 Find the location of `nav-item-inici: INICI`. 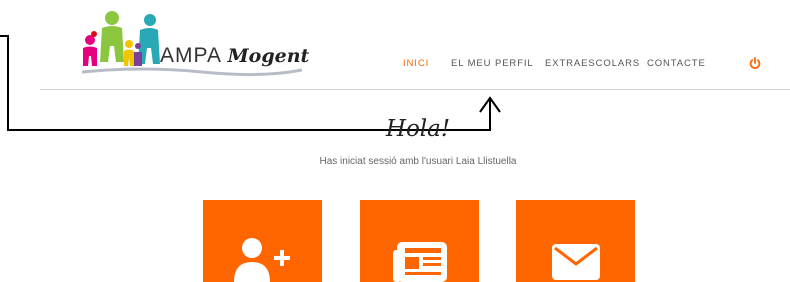

nav-item-inici: INICI is located at coordinates (416, 63).